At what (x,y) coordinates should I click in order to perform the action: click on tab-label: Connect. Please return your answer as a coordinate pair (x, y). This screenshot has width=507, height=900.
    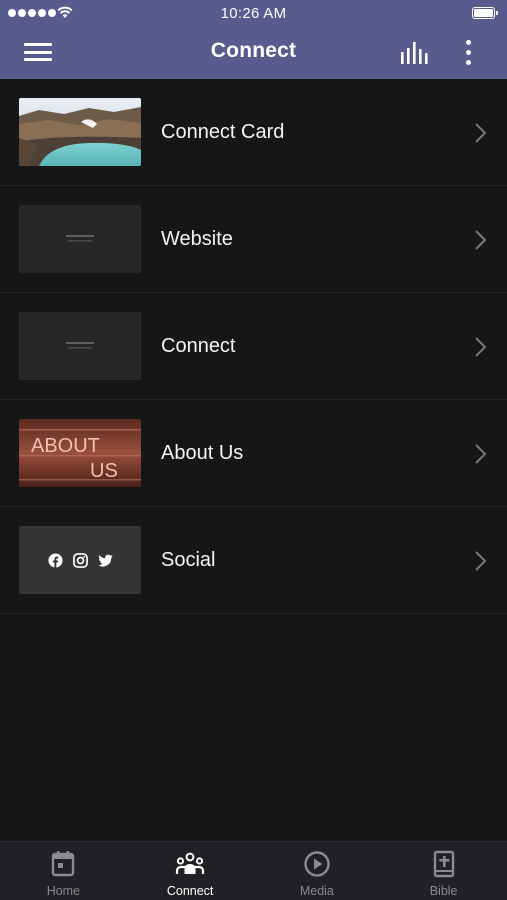
    Looking at the image, I should click on (190, 891).